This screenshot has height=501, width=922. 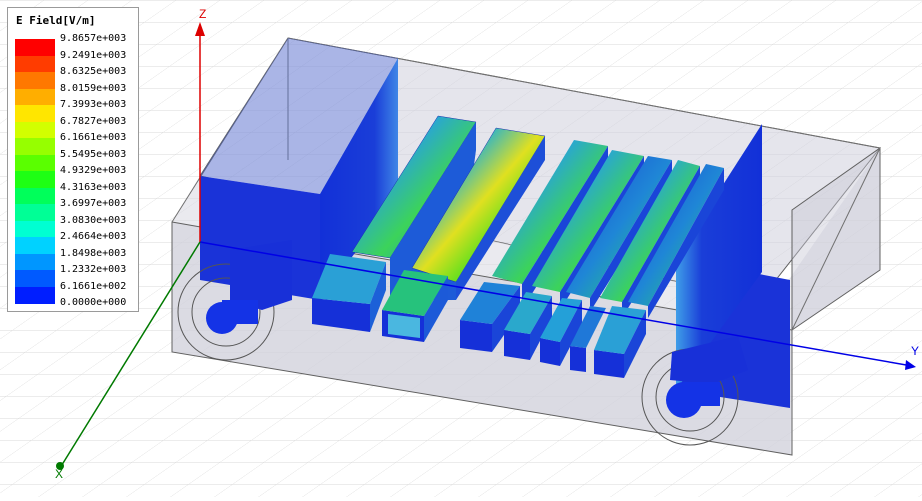 What do you see at coordinates (93, 253) in the screenshot?
I see `legend-value: 1.8498e+003` at bounding box center [93, 253].